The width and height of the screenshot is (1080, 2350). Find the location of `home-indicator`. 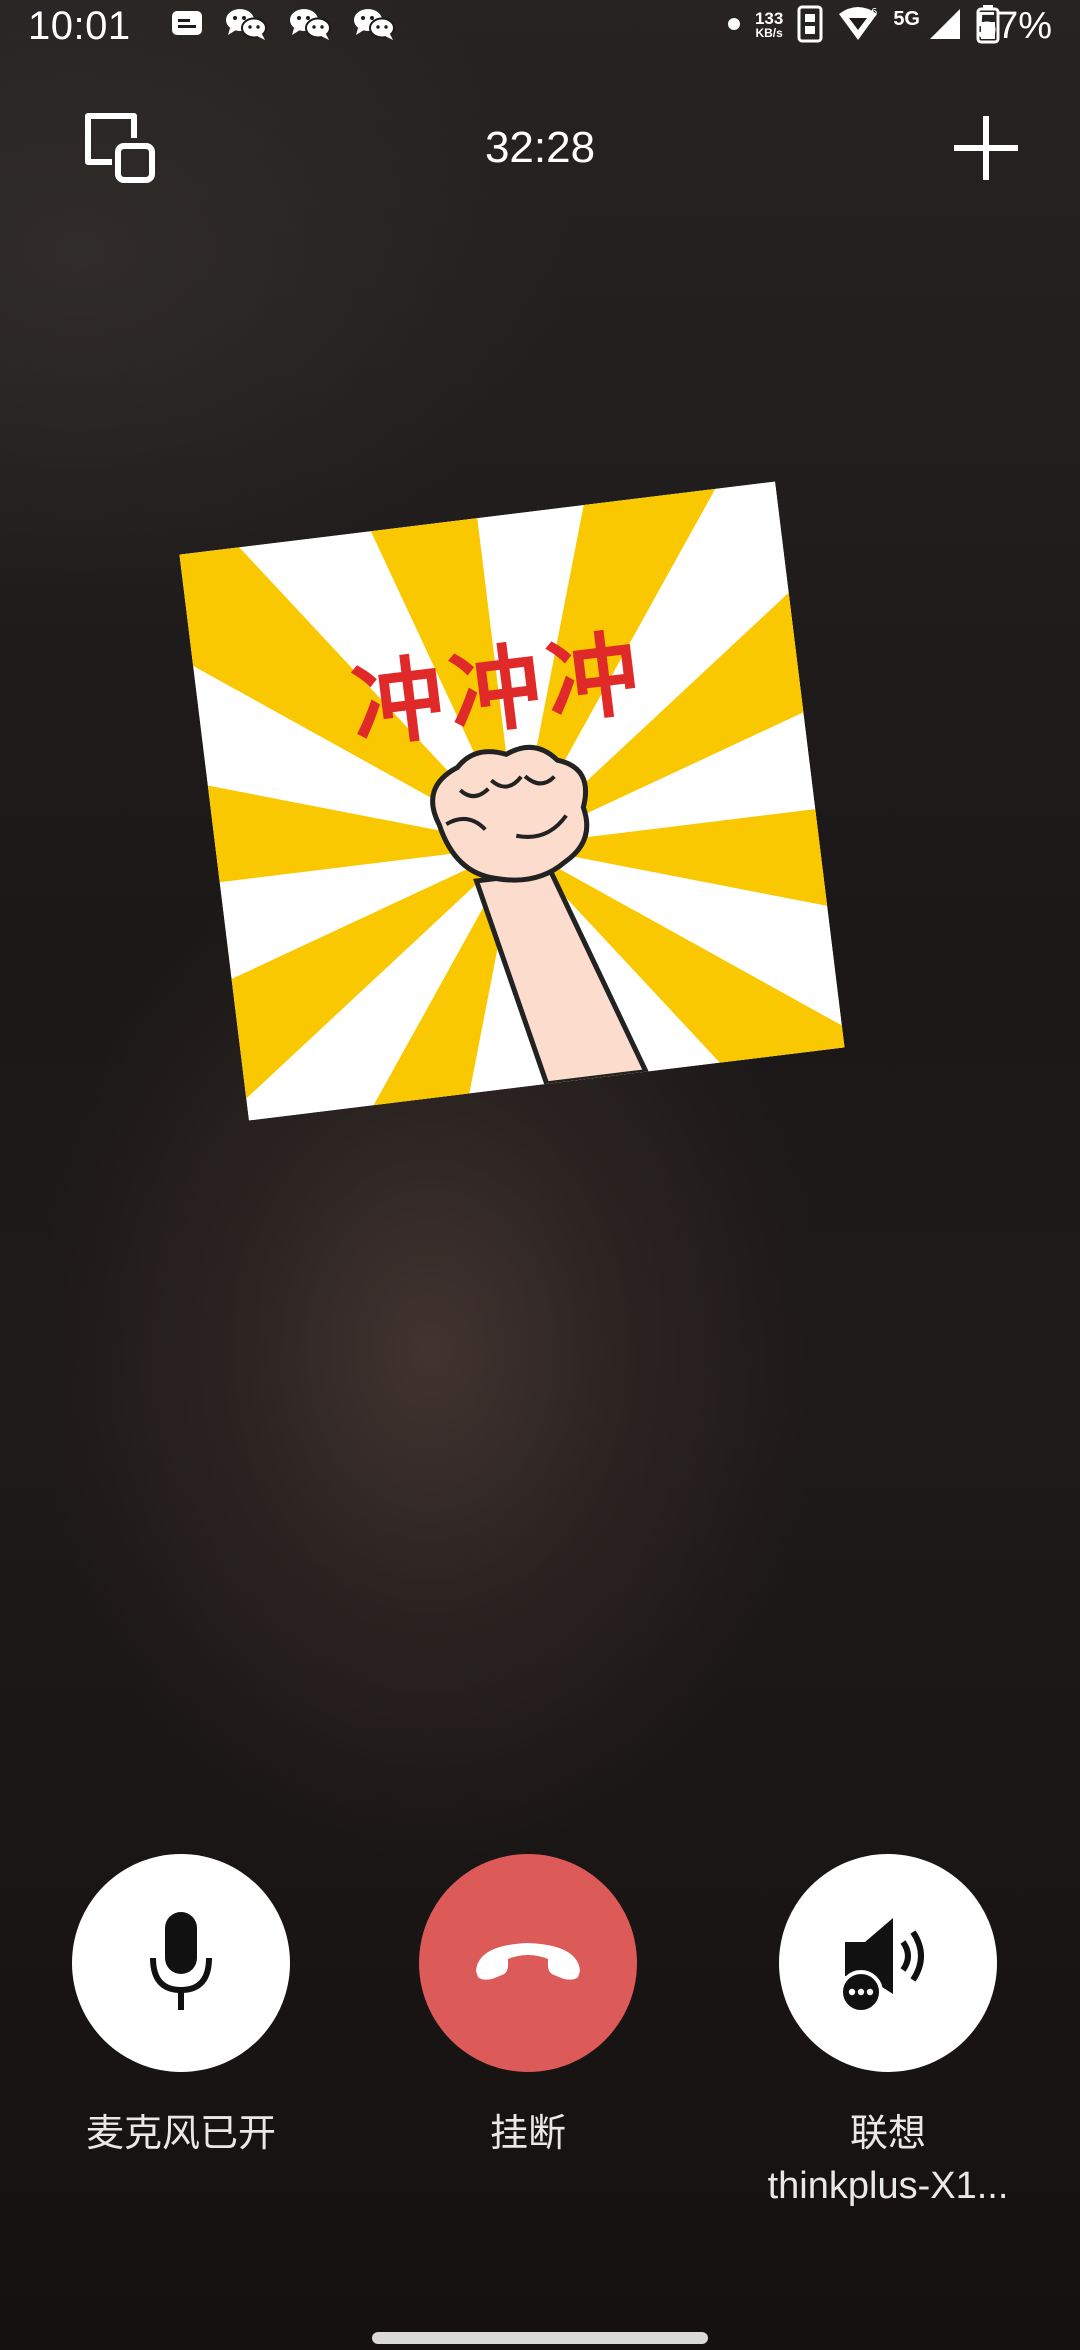

home-indicator is located at coordinates (540, 2338).